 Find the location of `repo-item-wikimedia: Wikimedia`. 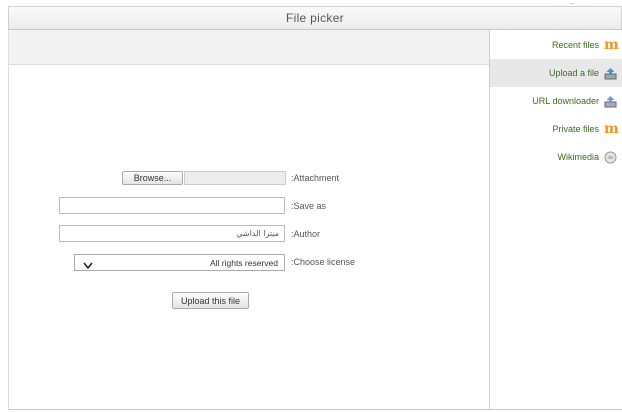

repo-item-wikimedia: Wikimedia is located at coordinates (556, 157).